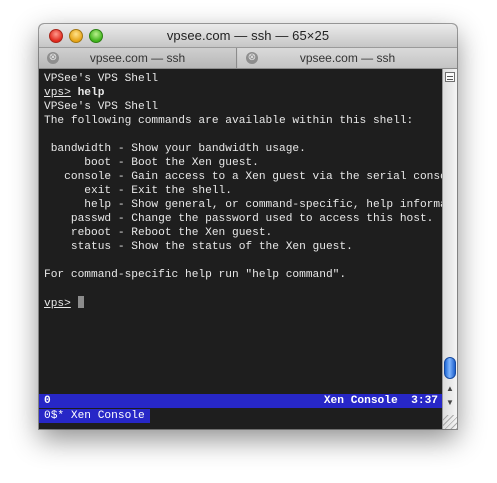  Describe the element at coordinates (158, 233) in the screenshot. I see `terminal-line: reboot - Reboot the Xen guest.` at that location.